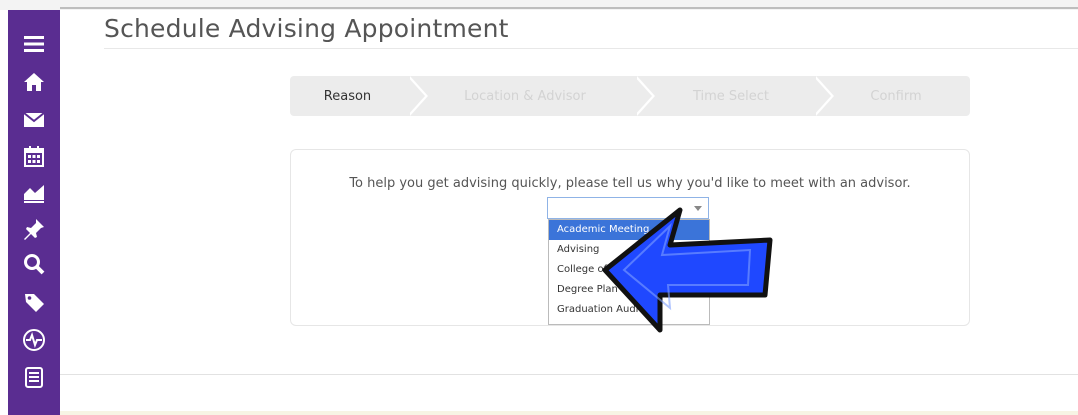 This screenshot has height=415, width=1078. What do you see at coordinates (34, 44) in the screenshot?
I see `menu-icon` at bounding box center [34, 44].